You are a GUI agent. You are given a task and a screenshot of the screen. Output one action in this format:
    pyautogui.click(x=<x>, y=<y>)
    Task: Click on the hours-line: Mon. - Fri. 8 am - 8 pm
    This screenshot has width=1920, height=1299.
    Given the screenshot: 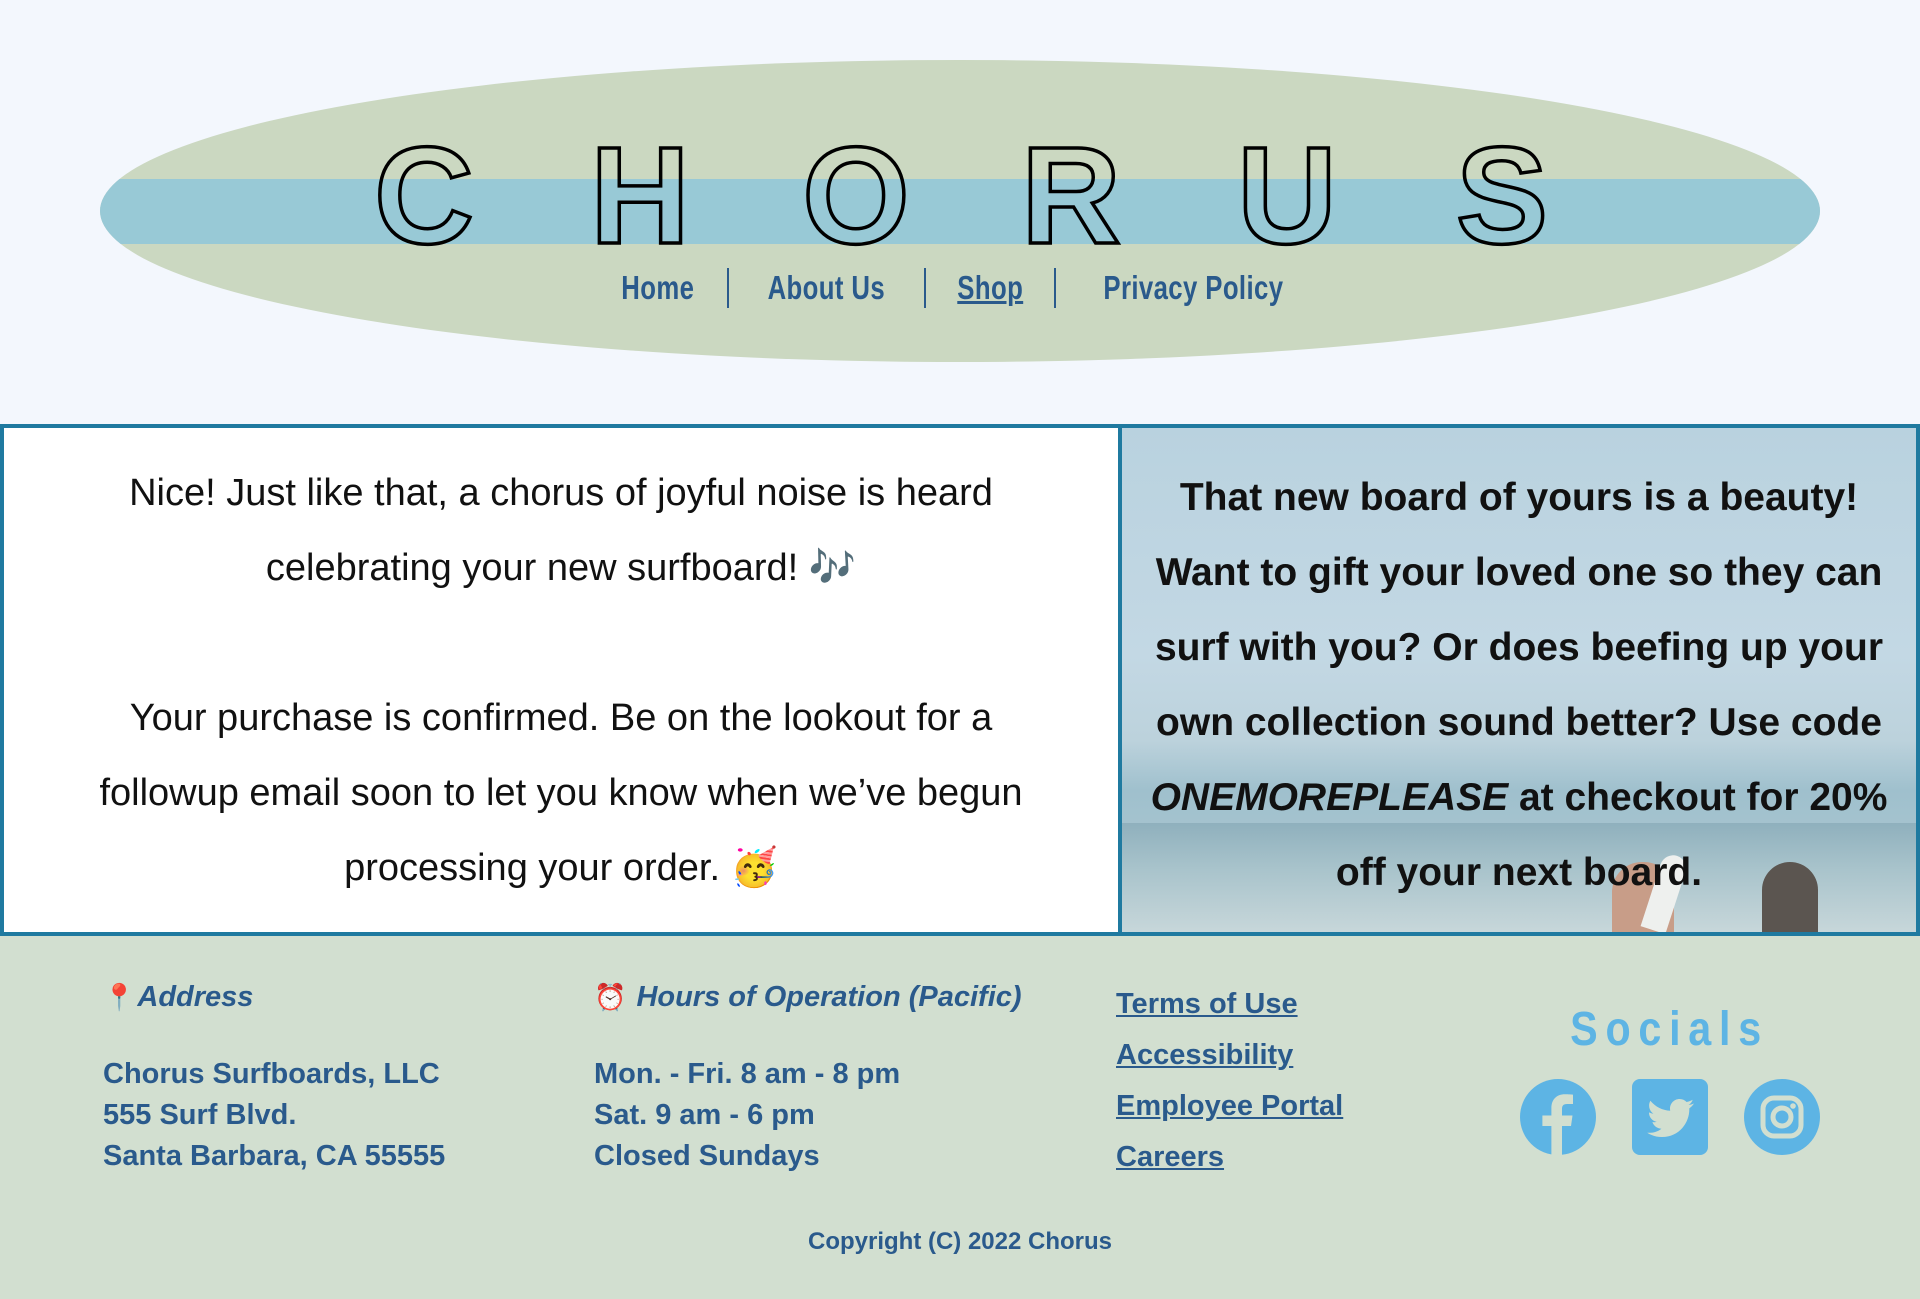 What is the action you would take?
    pyautogui.click(x=747, y=1074)
    